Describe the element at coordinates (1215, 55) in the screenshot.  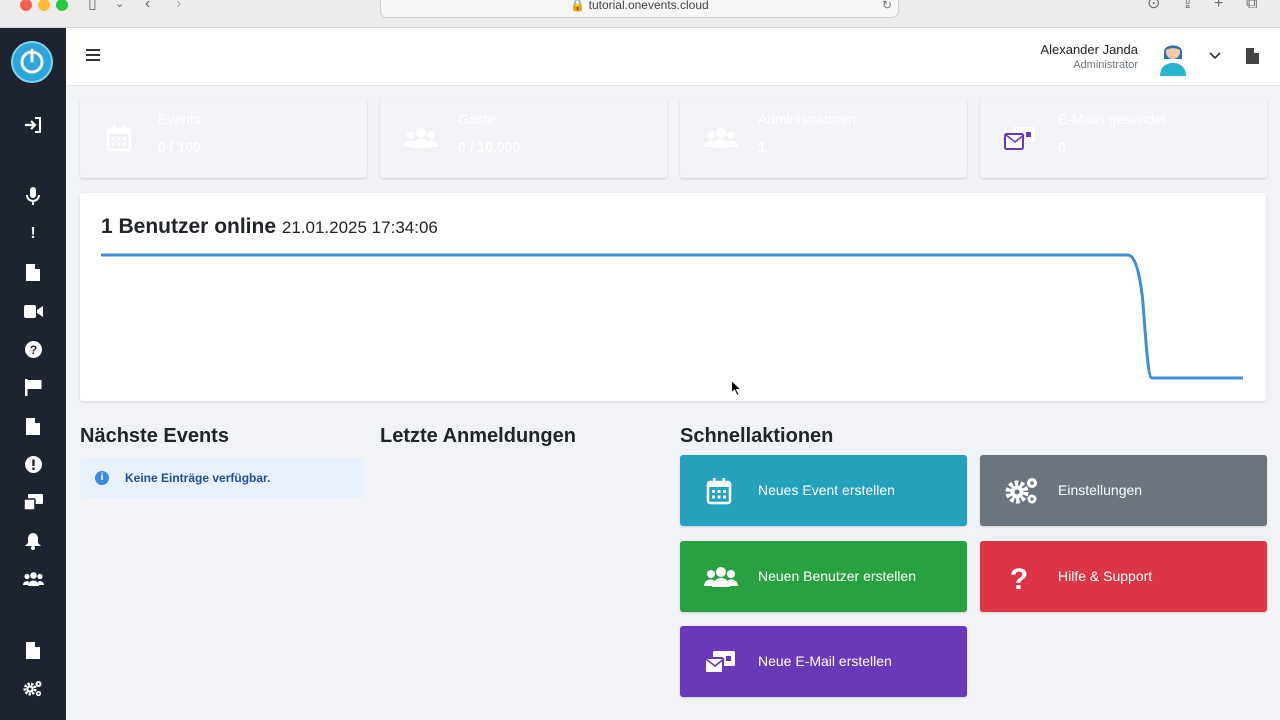
I see `chevron-down-icon` at that location.